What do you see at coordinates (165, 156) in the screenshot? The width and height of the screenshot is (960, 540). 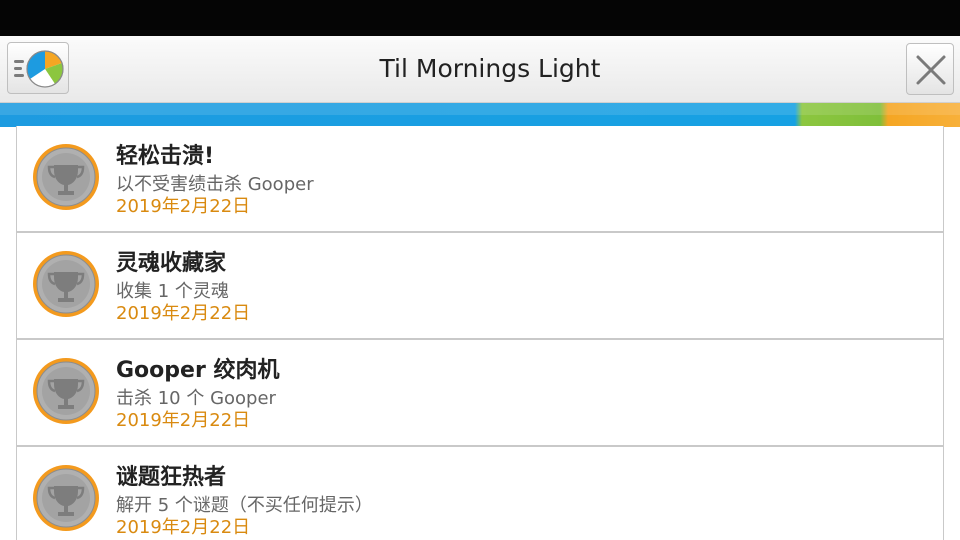 I see `achievement-title: 轻松击溃!` at bounding box center [165, 156].